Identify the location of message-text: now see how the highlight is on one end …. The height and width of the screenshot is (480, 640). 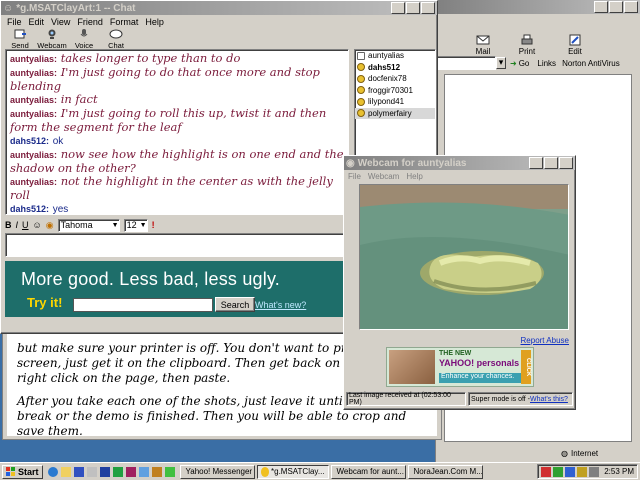
(177, 161).